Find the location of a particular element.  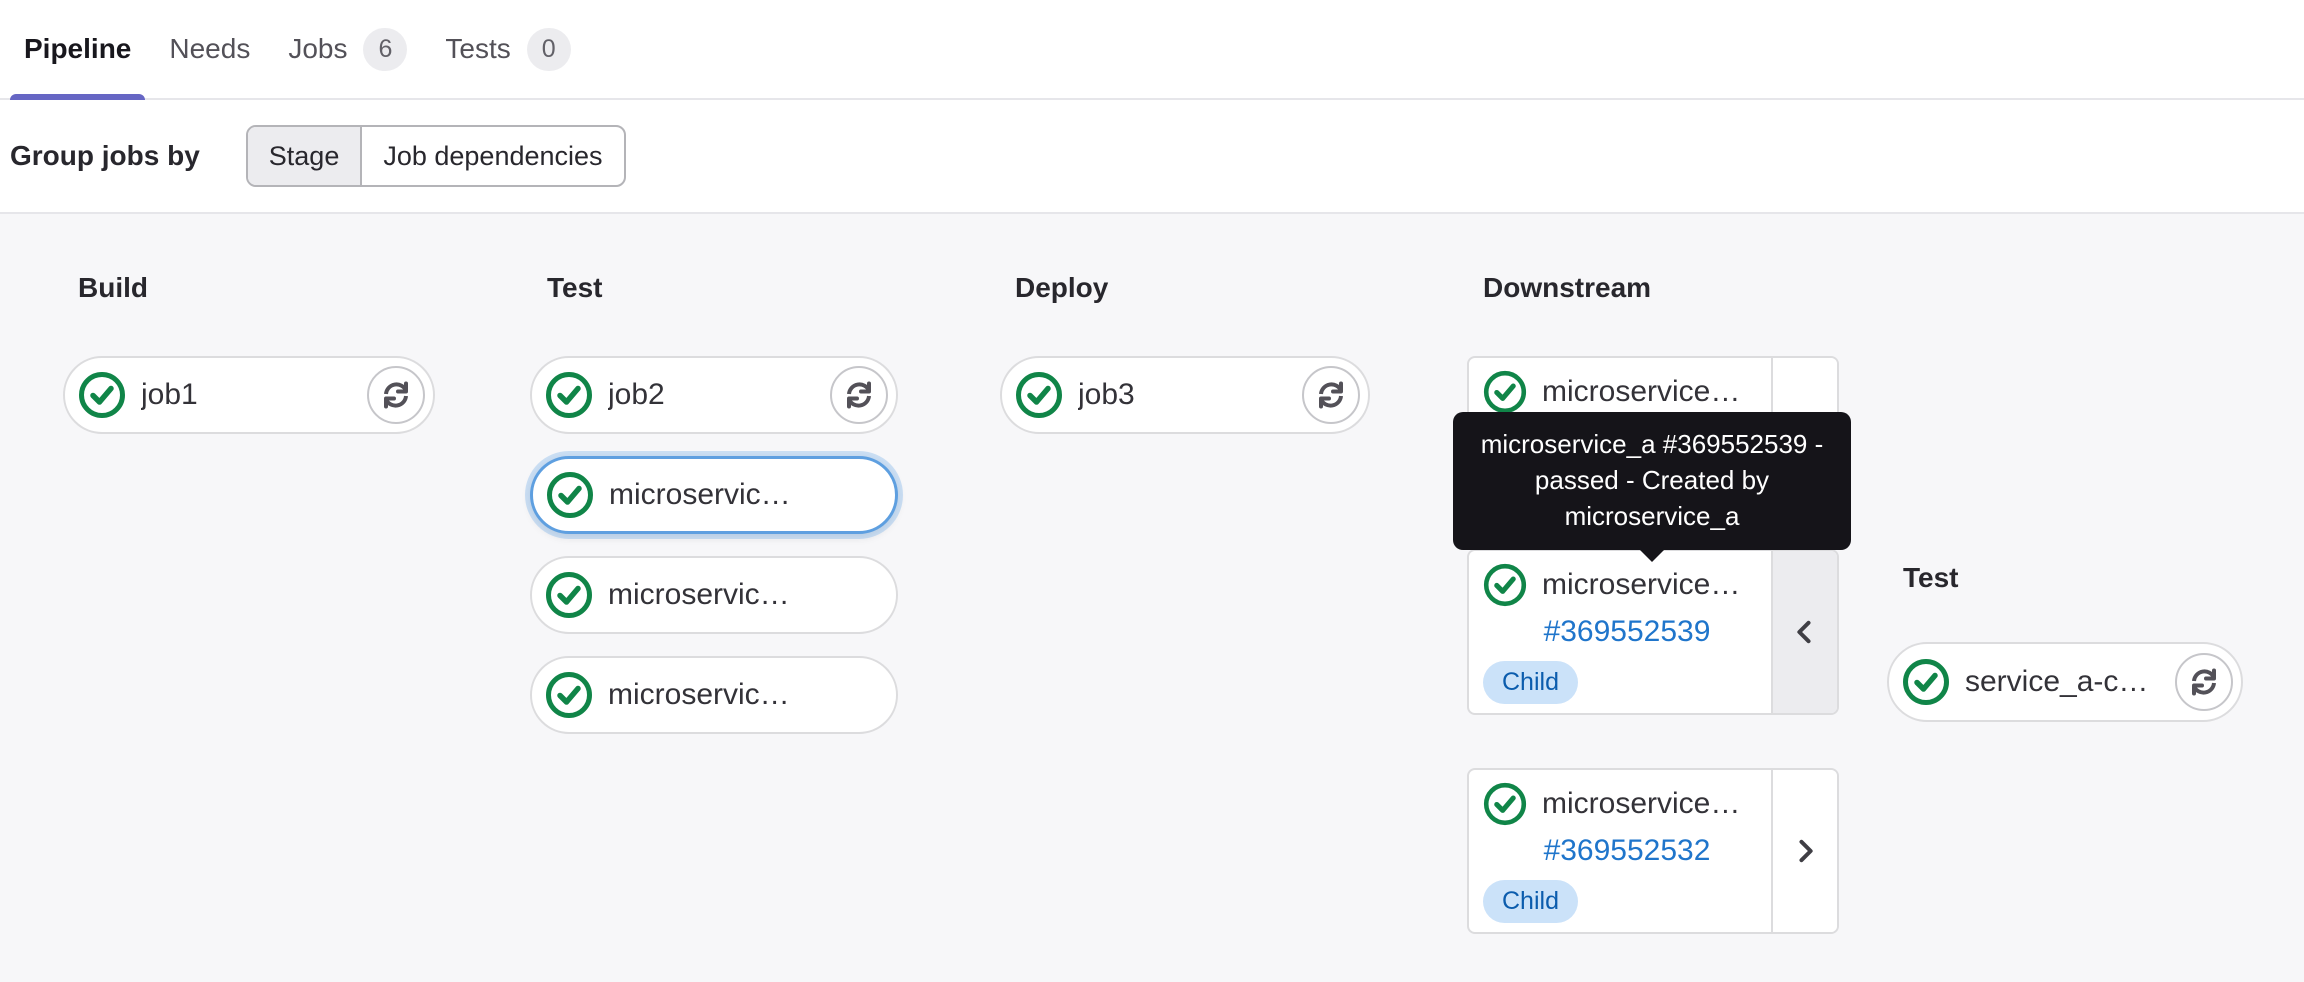

segment-job-dependencies-label: Job dependencies is located at coordinates (493, 155).